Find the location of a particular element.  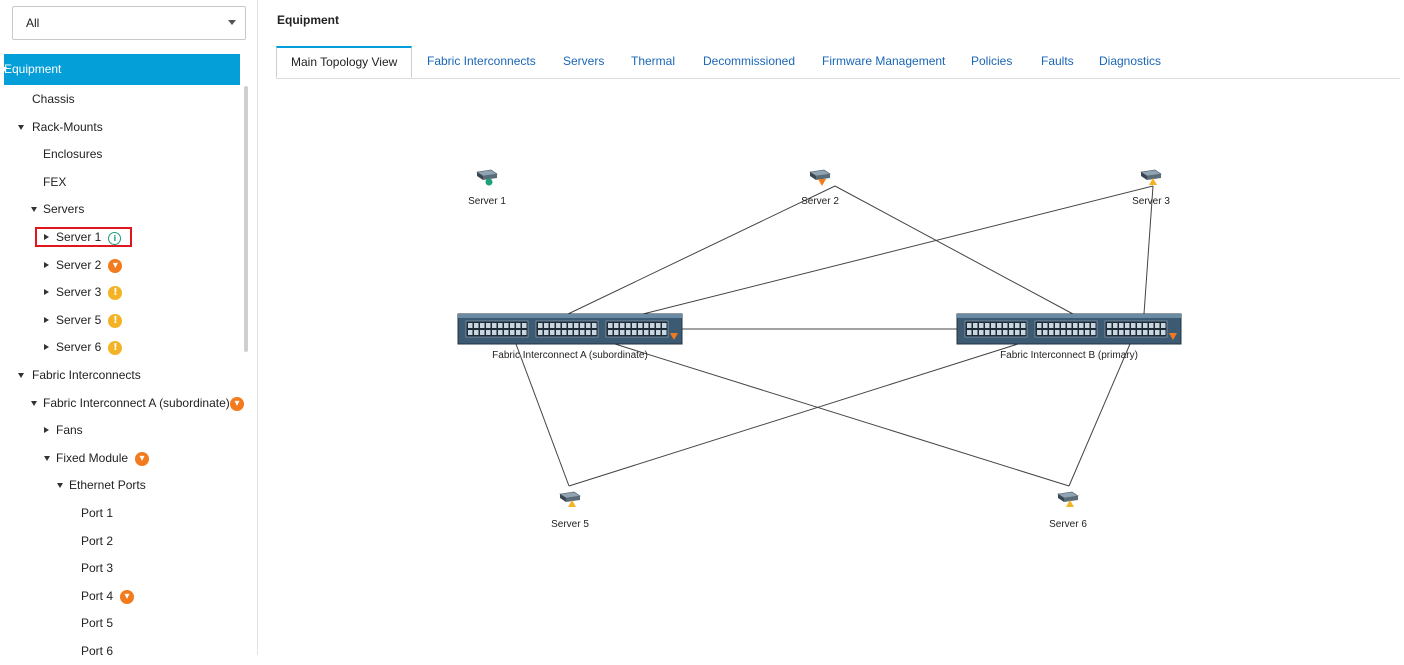

nav-fabric-interconnects: Fabric Interconnects is located at coordinates (122, 376).